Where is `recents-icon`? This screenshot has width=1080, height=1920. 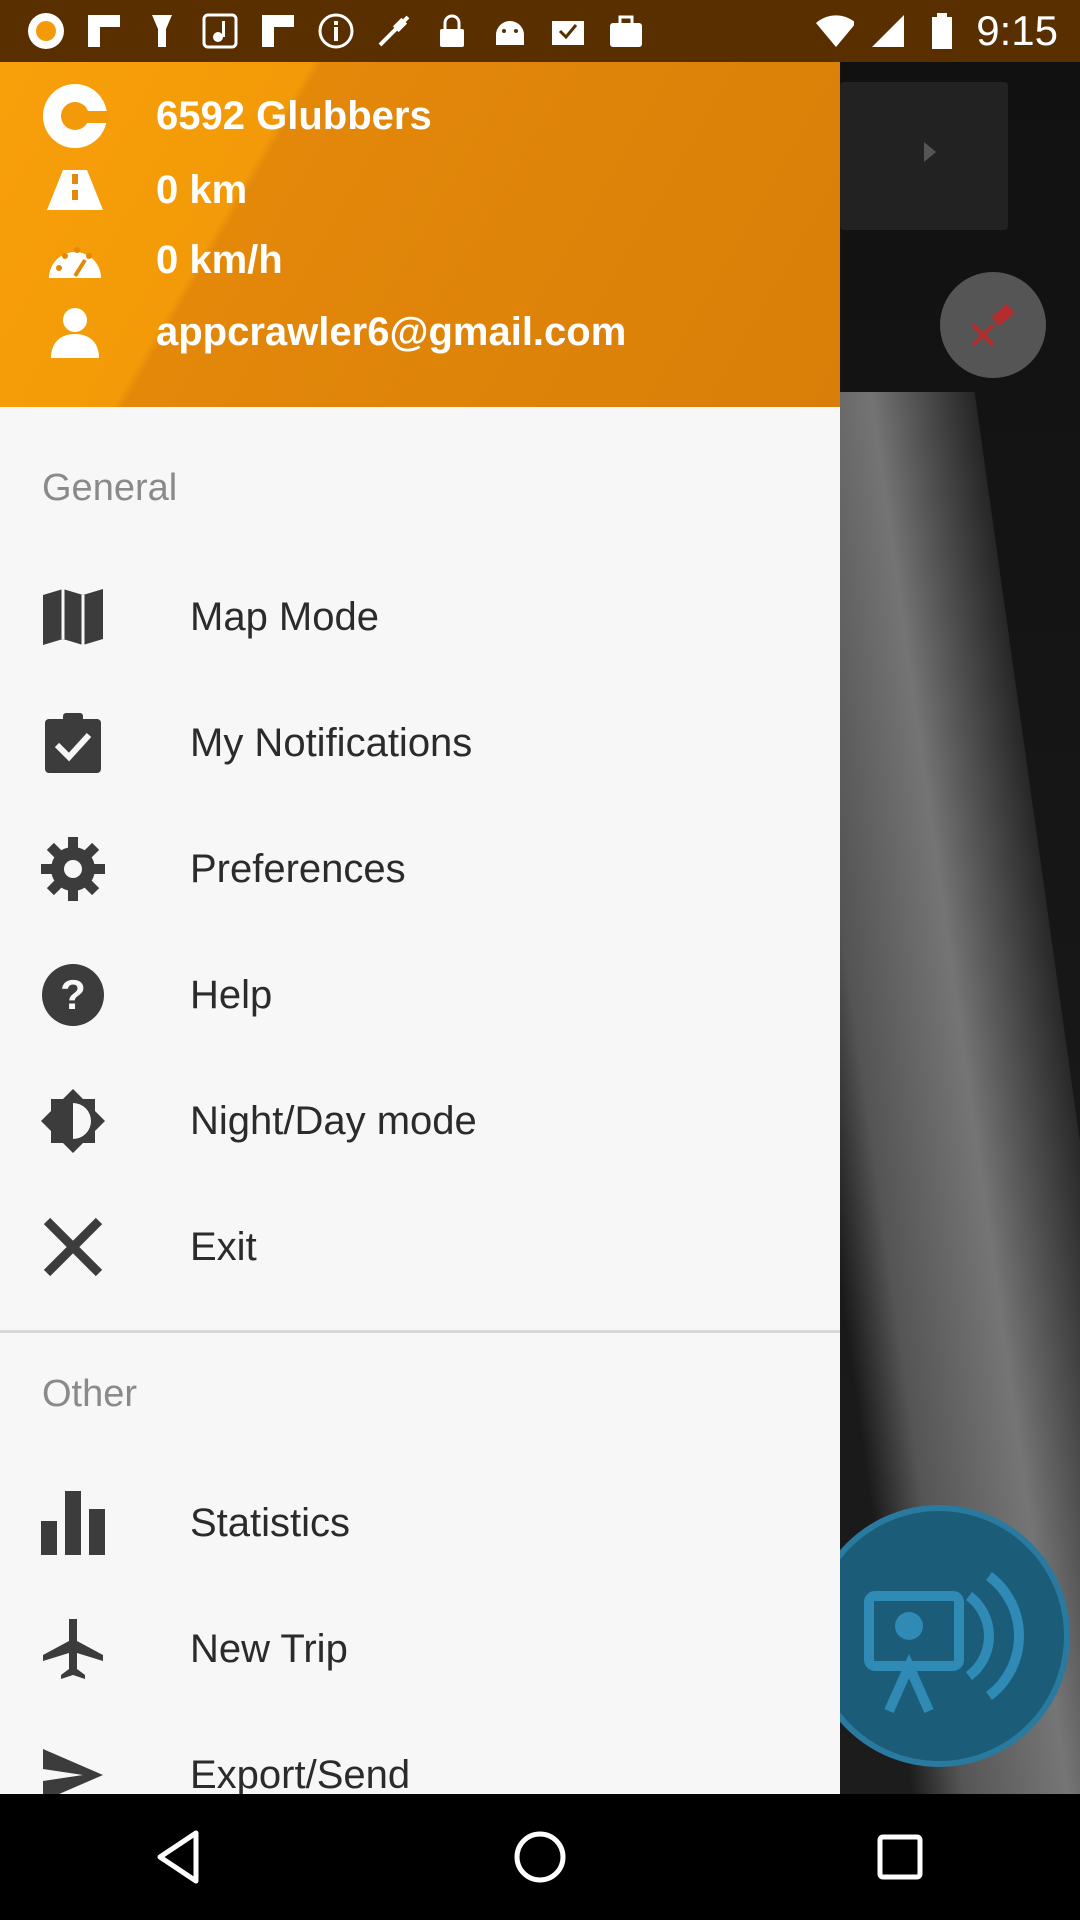 recents-icon is located at coordinates (900, 1857).